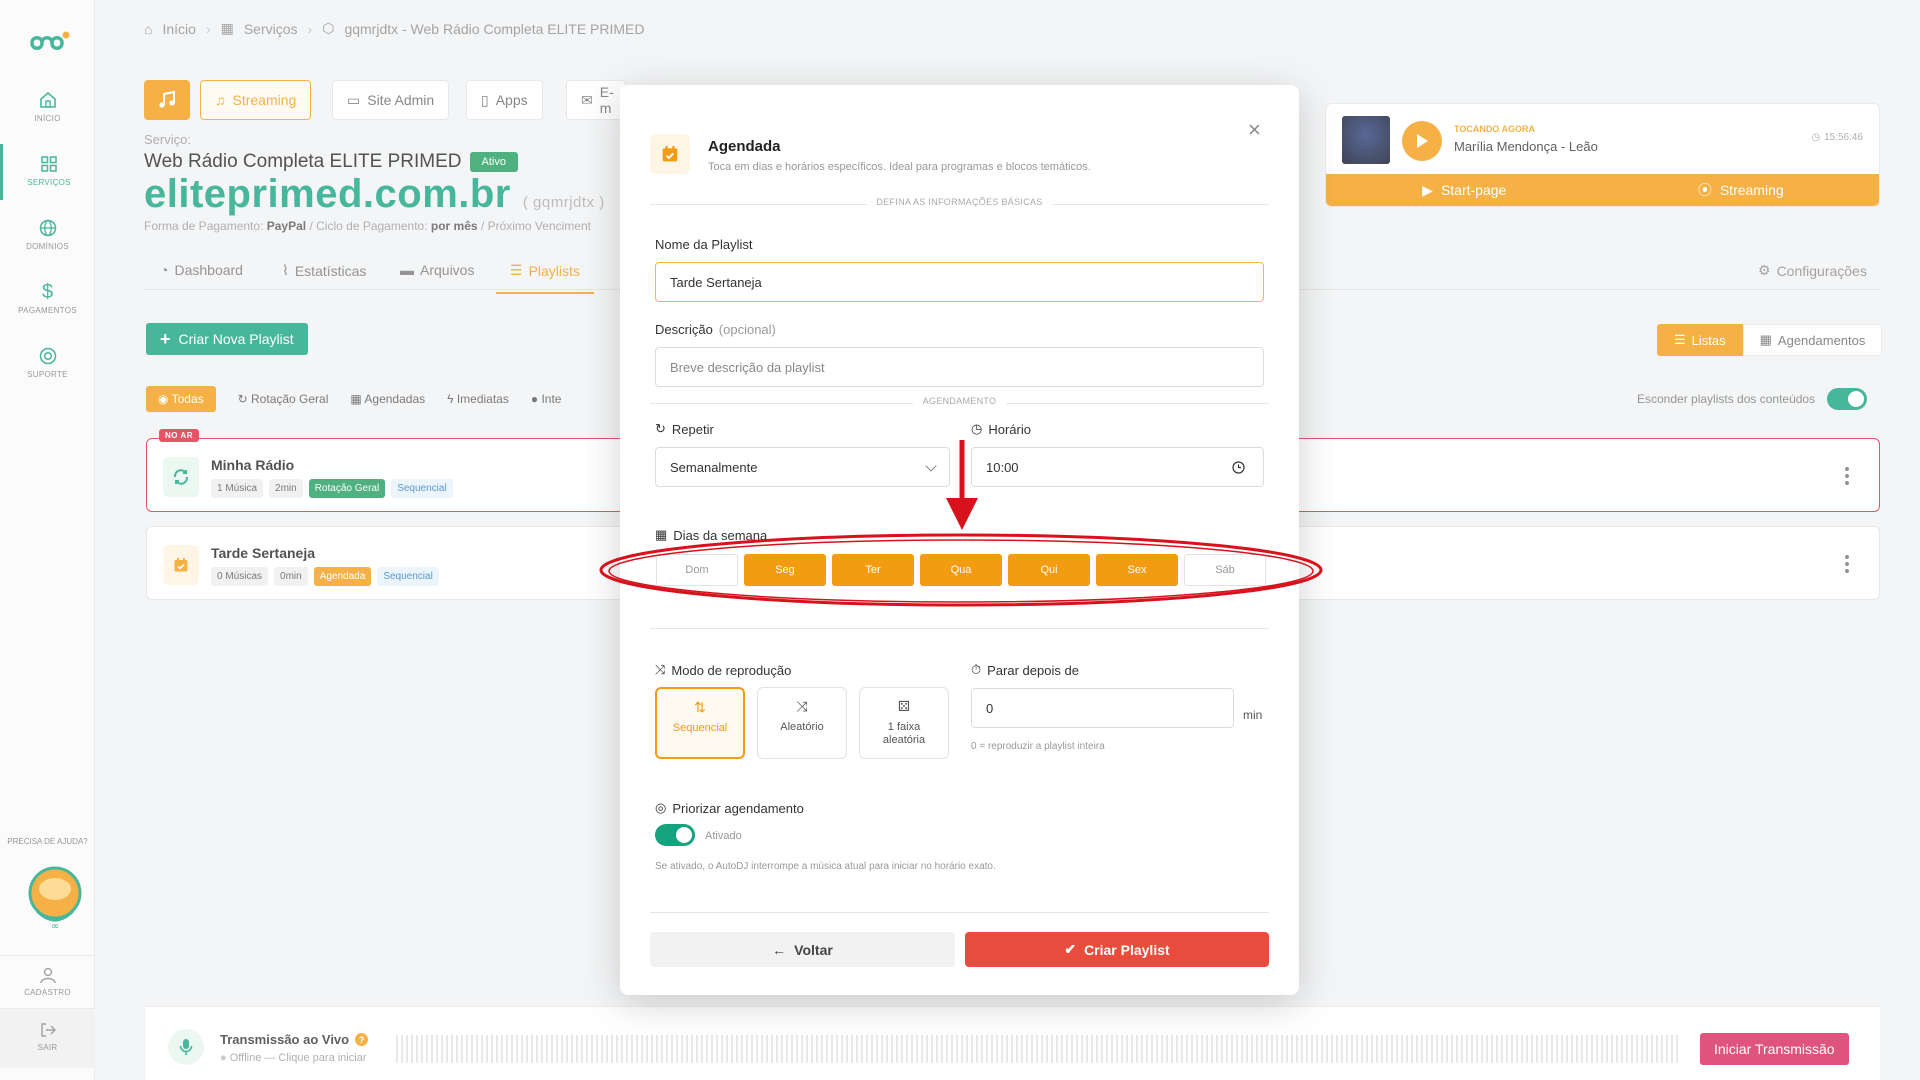 The image size is (1920, 1080). Describe the element at coordinates (271, 29) in the screenshot. I see `breadcrumb-item-servicos: Serviços` at that location.